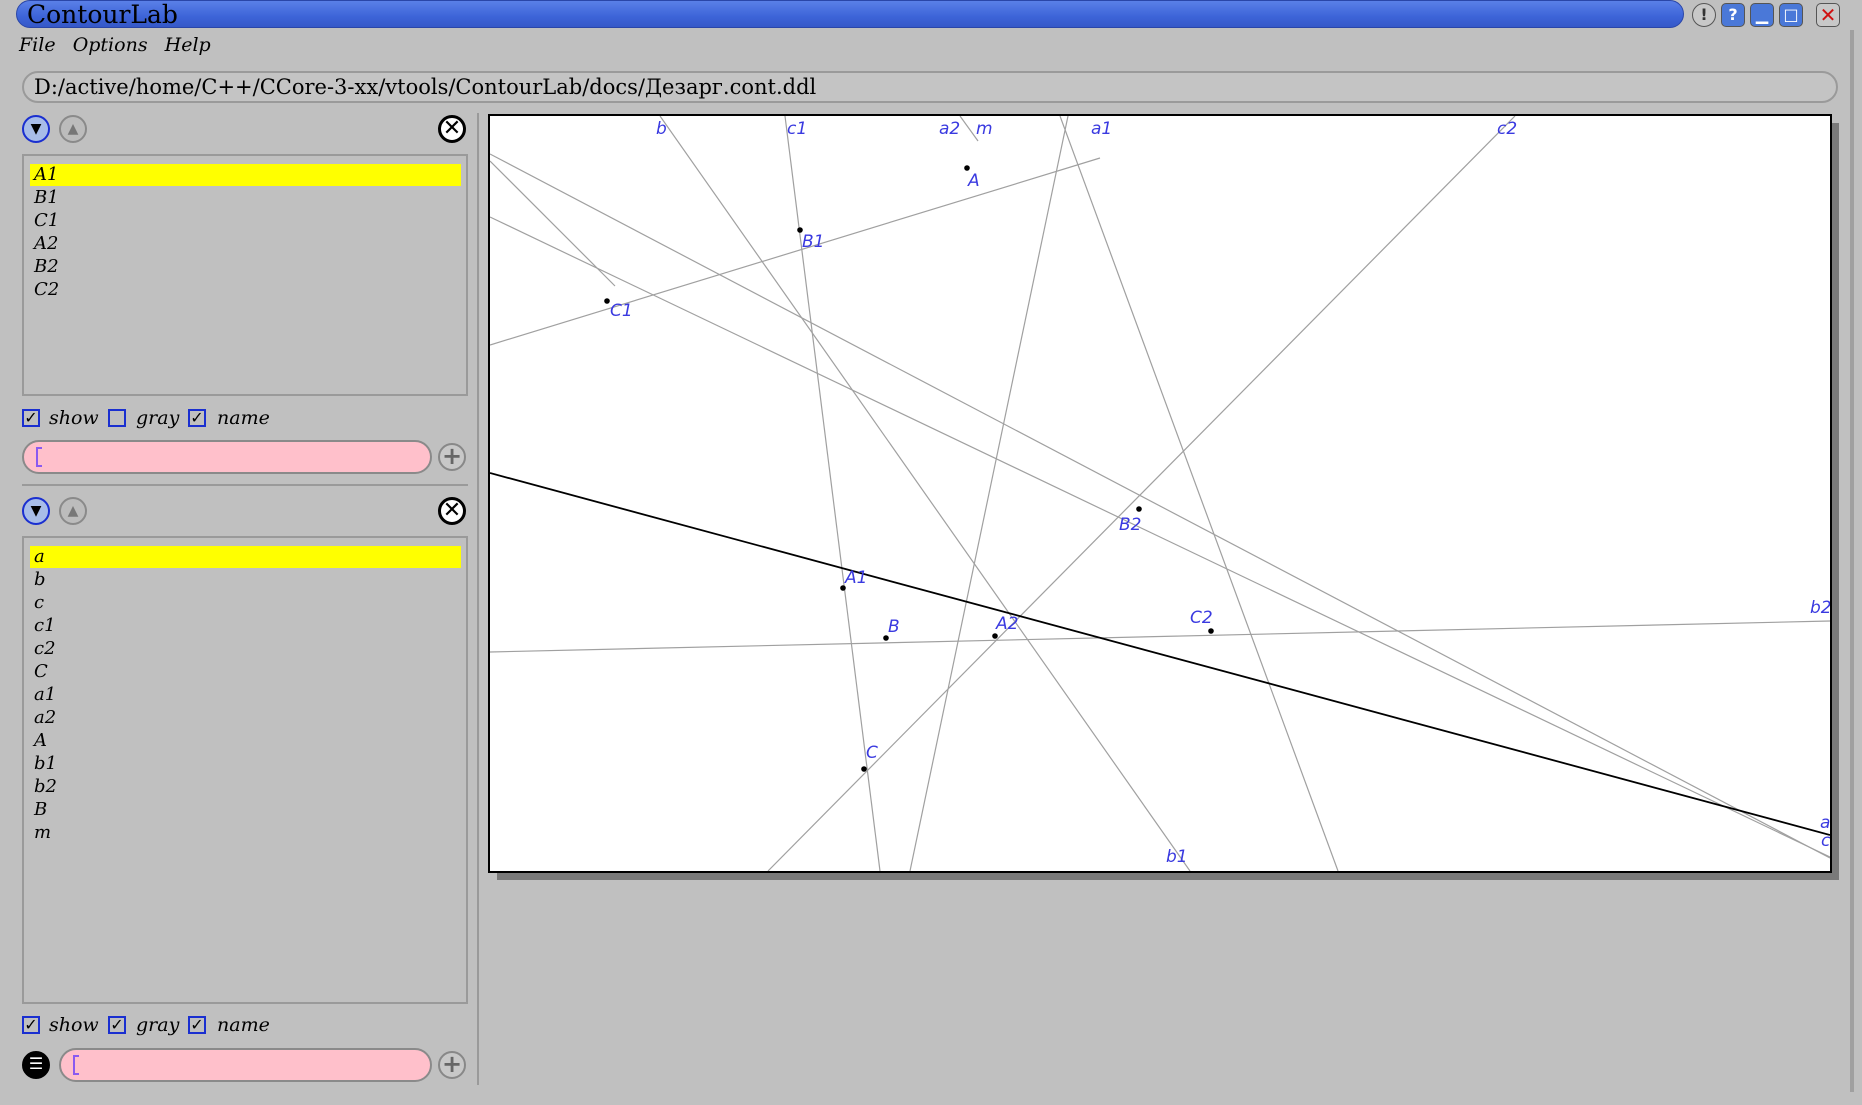 Image resolution: width=1862 pixels, height=1105 pixels. Describe the element at coordinates (245, 764) in the screenshot. I see `list-item: b1` at that location.